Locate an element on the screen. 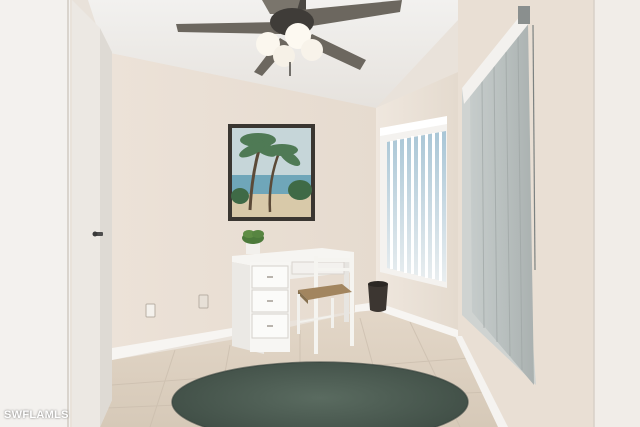 This screenshot has width=640, height=427. ceramic-pot is located at coordinates (378, 296).